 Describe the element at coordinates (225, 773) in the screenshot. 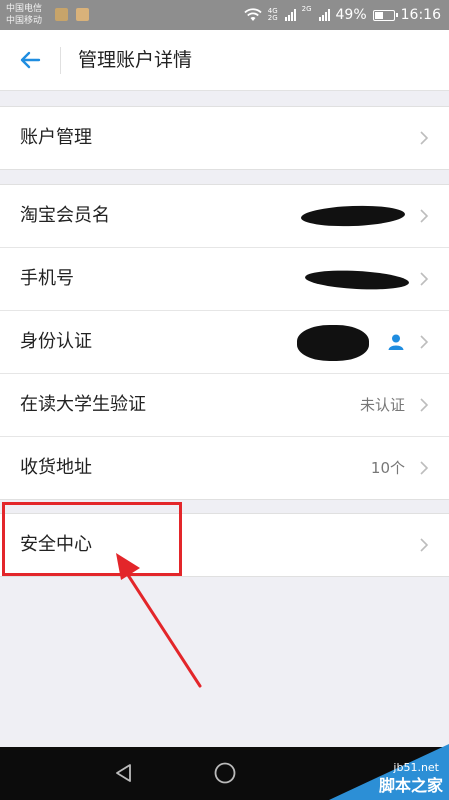

I see `nav-home-icon` at that location.